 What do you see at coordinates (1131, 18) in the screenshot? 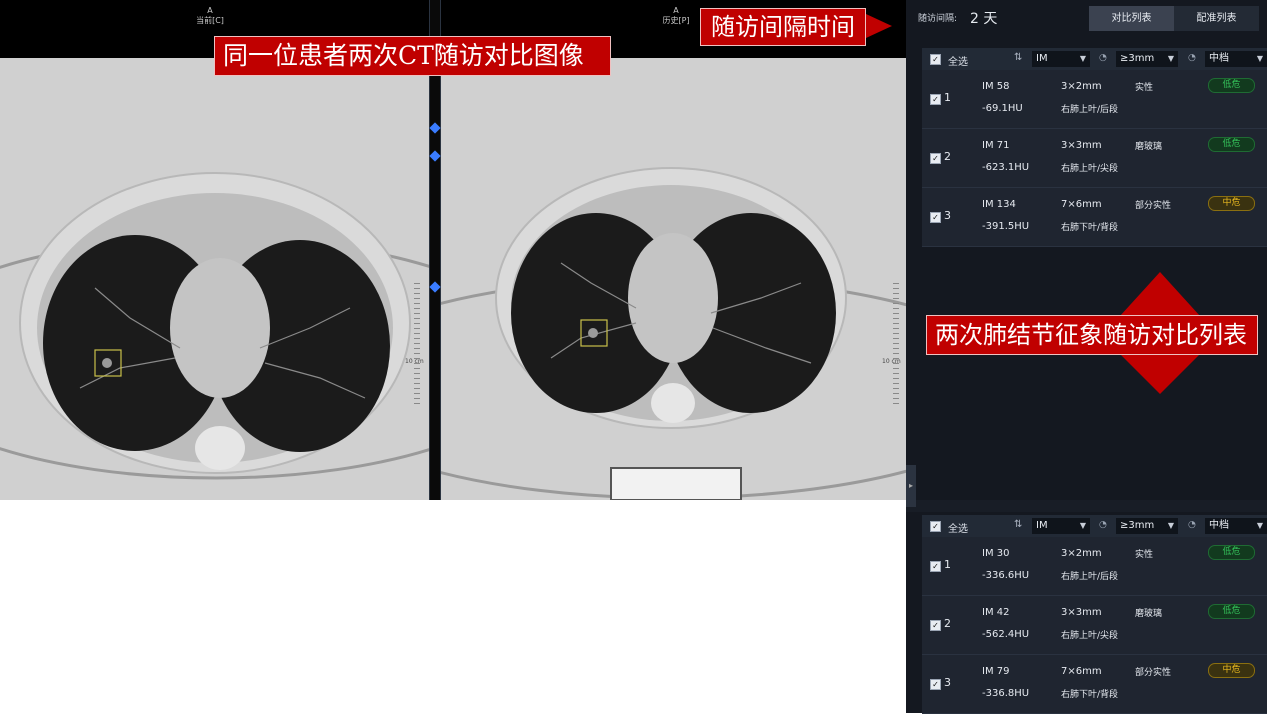
I see `tab-comparison-list: 对比列表` at bounding box center [1131, 18].